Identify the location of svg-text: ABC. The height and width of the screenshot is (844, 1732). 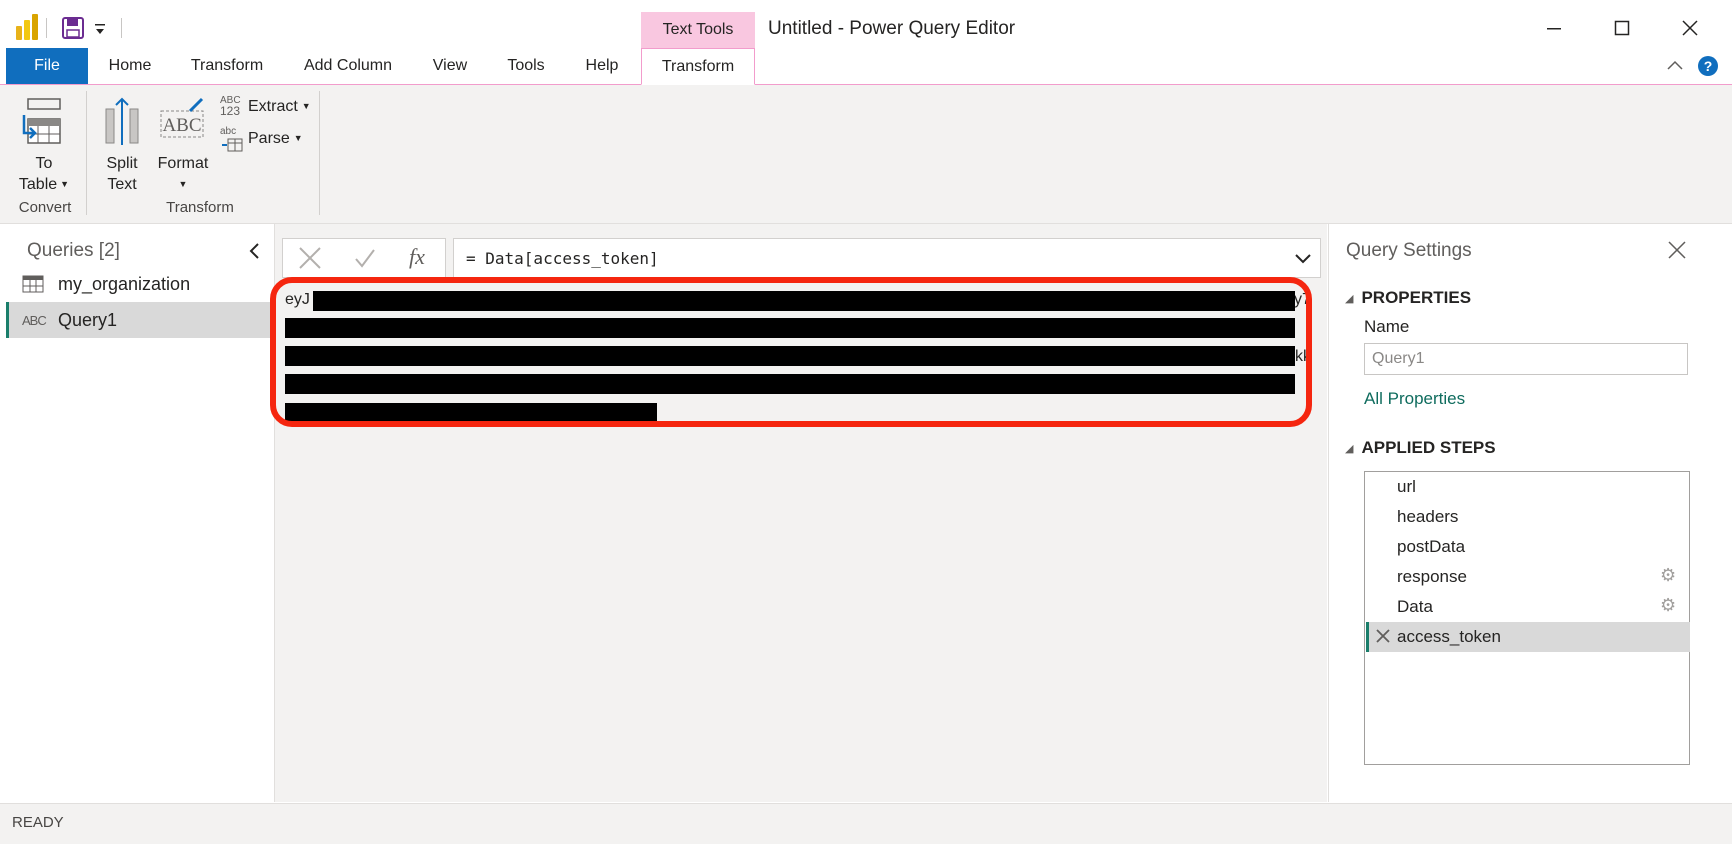
(181, 125).